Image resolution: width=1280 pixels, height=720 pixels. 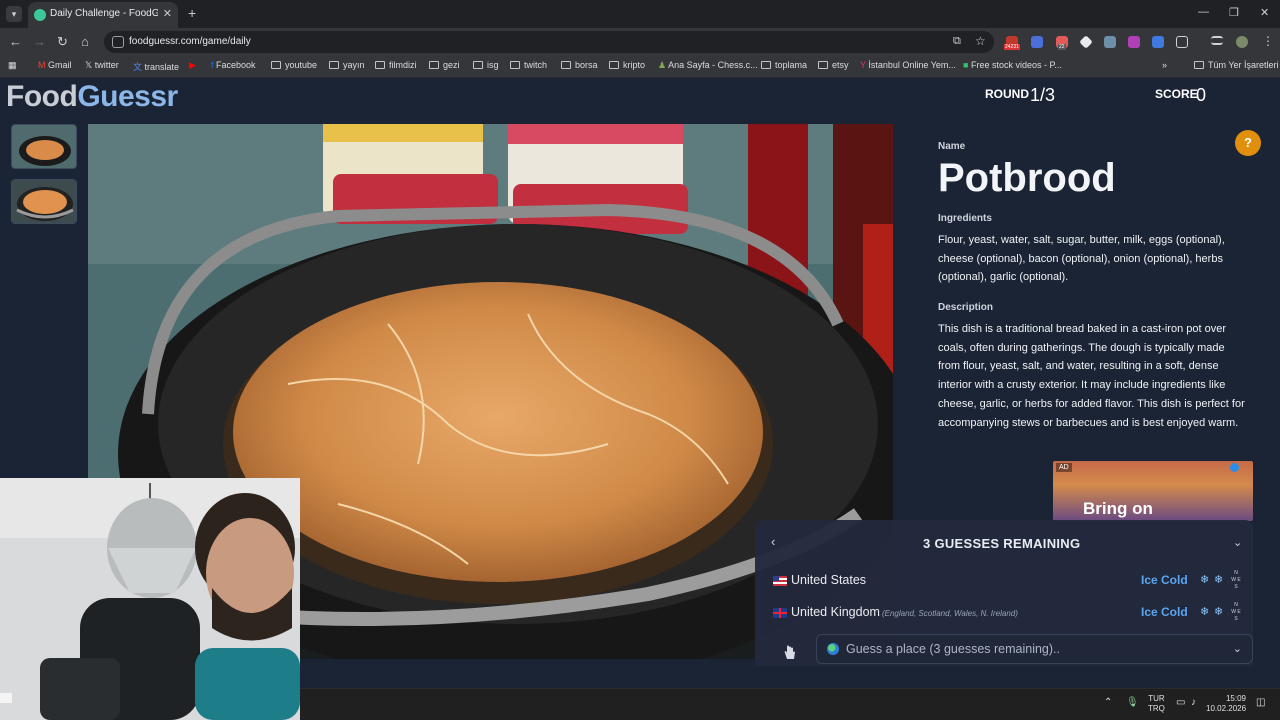 I want to click on guesses-remaining-title: 3 GUESSES REMAINING, so click(x=1002, y=543).